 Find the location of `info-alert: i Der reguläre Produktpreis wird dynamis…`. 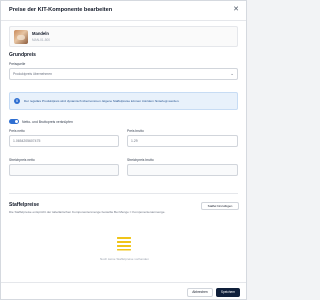

info-alert: i Der reguläre Produktpreis wird dynamis… is located at coordinates (123, 101).